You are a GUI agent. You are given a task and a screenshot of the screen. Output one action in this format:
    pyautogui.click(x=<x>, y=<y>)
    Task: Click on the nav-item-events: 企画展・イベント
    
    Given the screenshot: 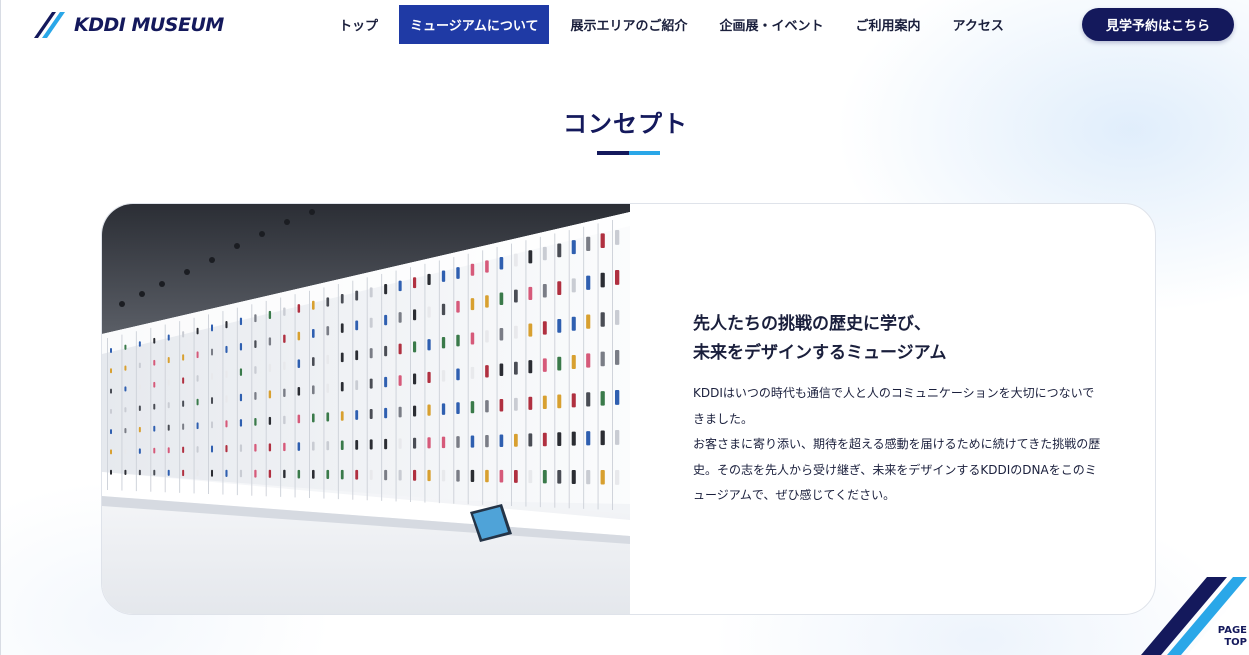 What is the action you would take?
    pyautogui.click(x=771, y=24)
    